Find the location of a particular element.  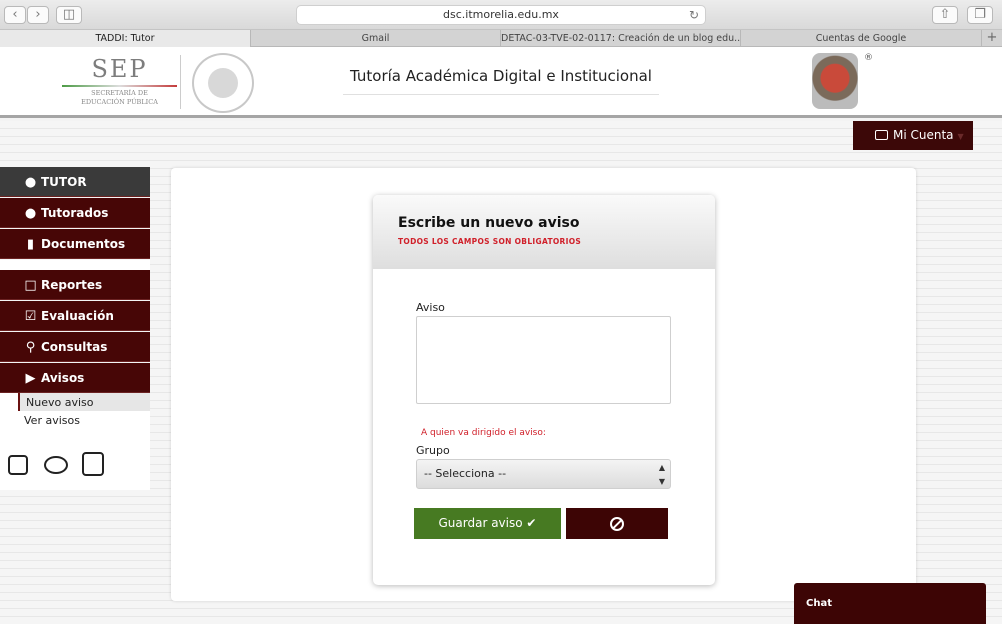

account-label: Mi Cuenta is located at coordinates (923, 135).